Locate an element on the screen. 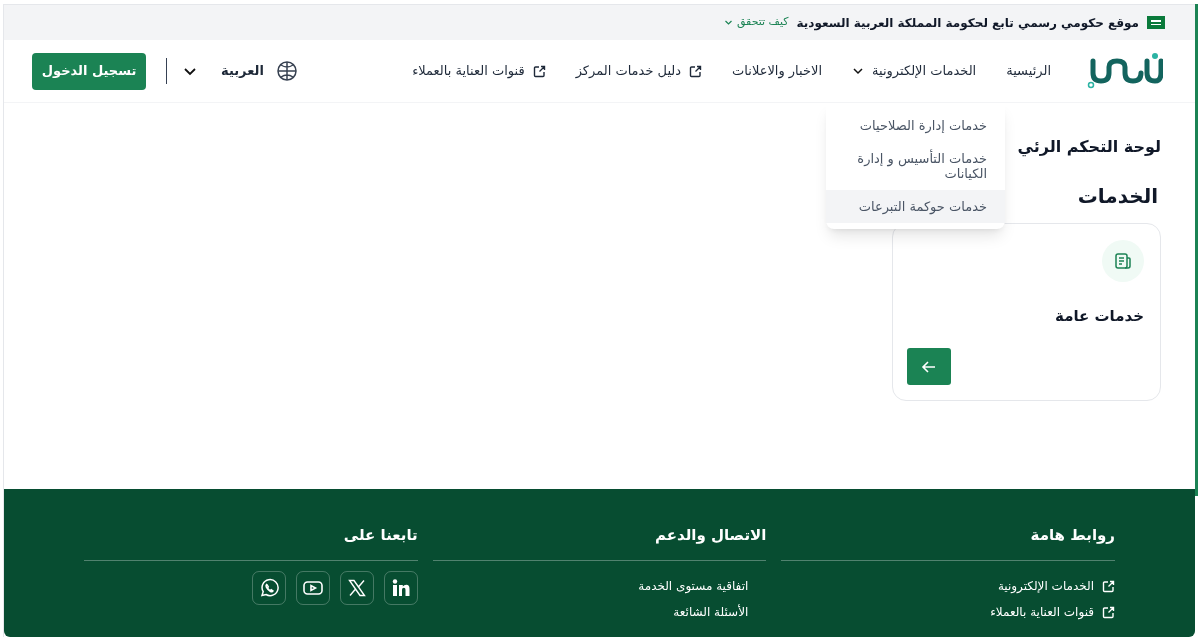 Image resolution: width=1200 pixels, height=637 pixels. linkedin-icon is located at coordinates (400, 588).